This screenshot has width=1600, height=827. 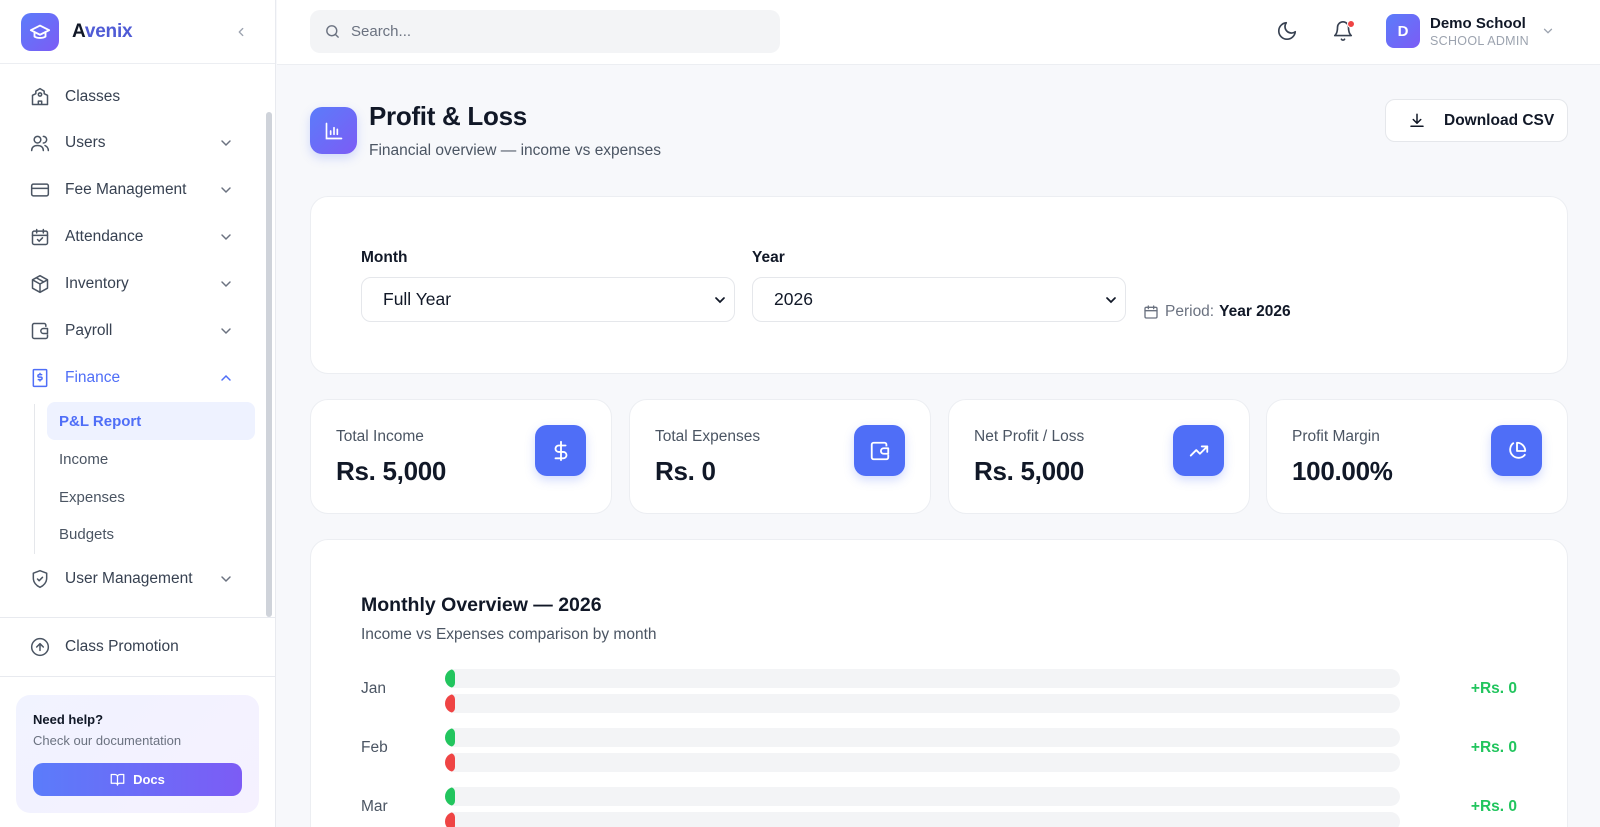 I want to click on stat-card-total-expenses: Total Expenses Rs. 0, so click(x=780, y=456).